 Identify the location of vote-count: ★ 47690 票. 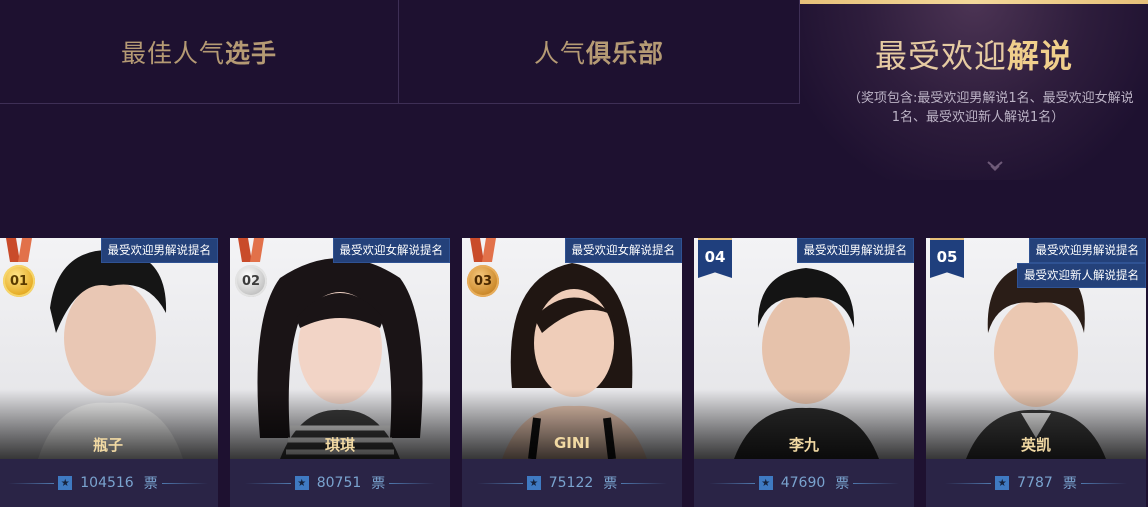
(804, 483).